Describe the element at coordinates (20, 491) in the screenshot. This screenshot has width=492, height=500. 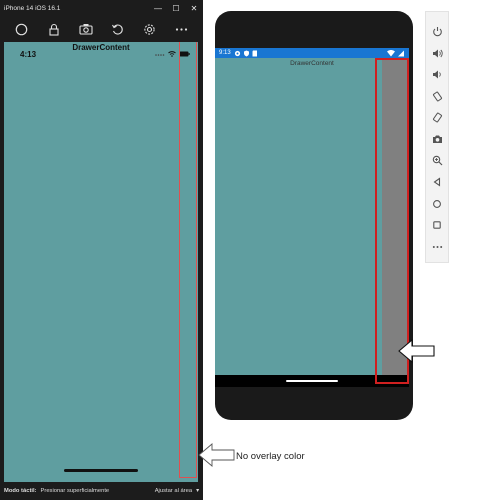
I see `touch-mode-label: Modo táctil:` at that location.